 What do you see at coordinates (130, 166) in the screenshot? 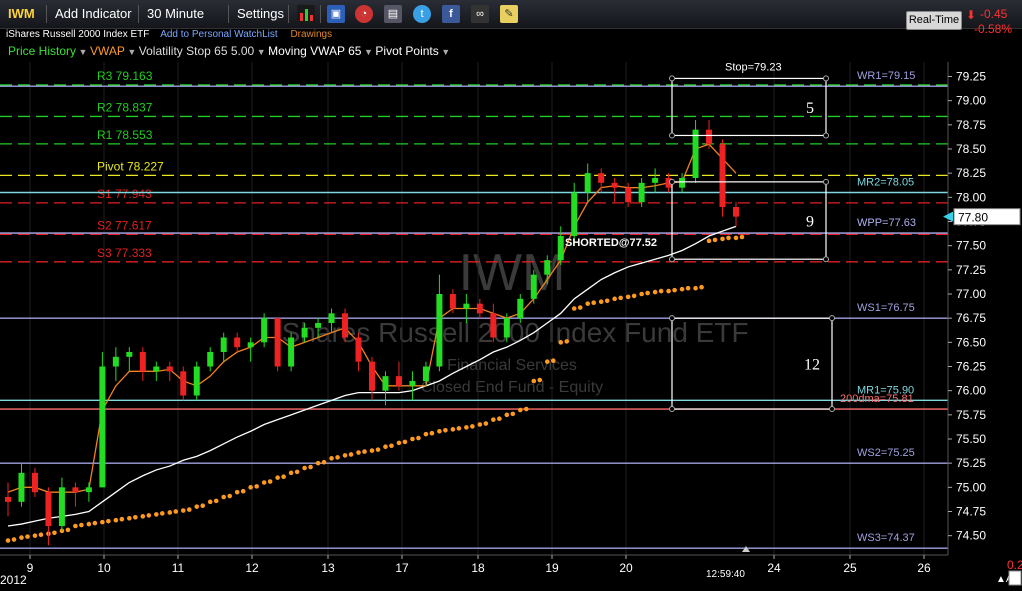
I see `pivot-label: Pivot 78.227` at bounding box center [130, 166].